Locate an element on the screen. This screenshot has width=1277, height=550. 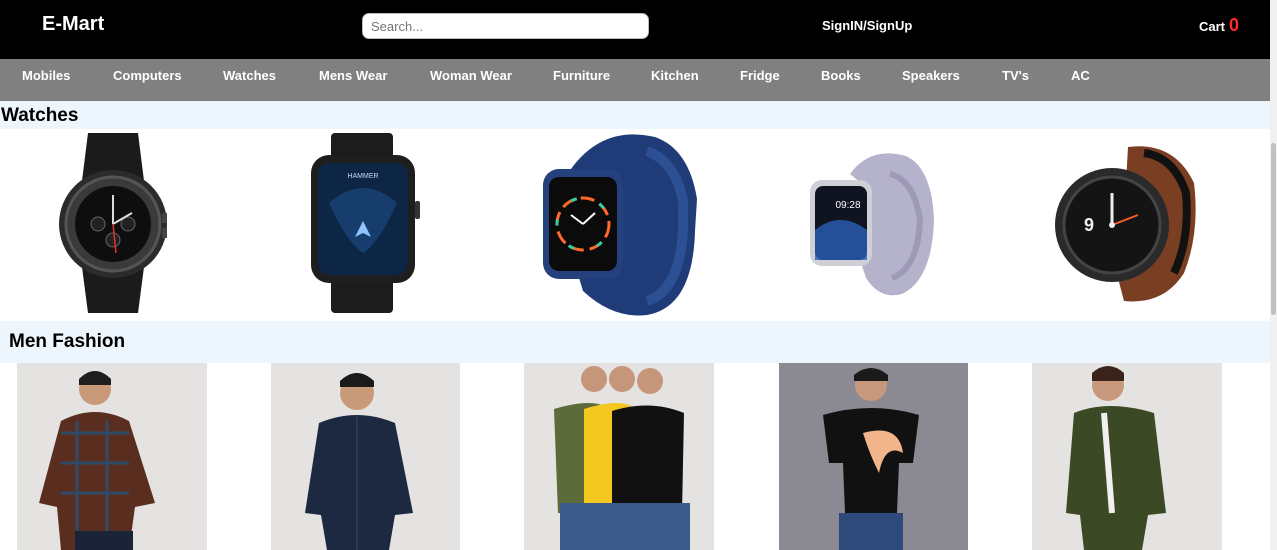
watch-product-4: 09:28 is located at coordinates (873, 223).